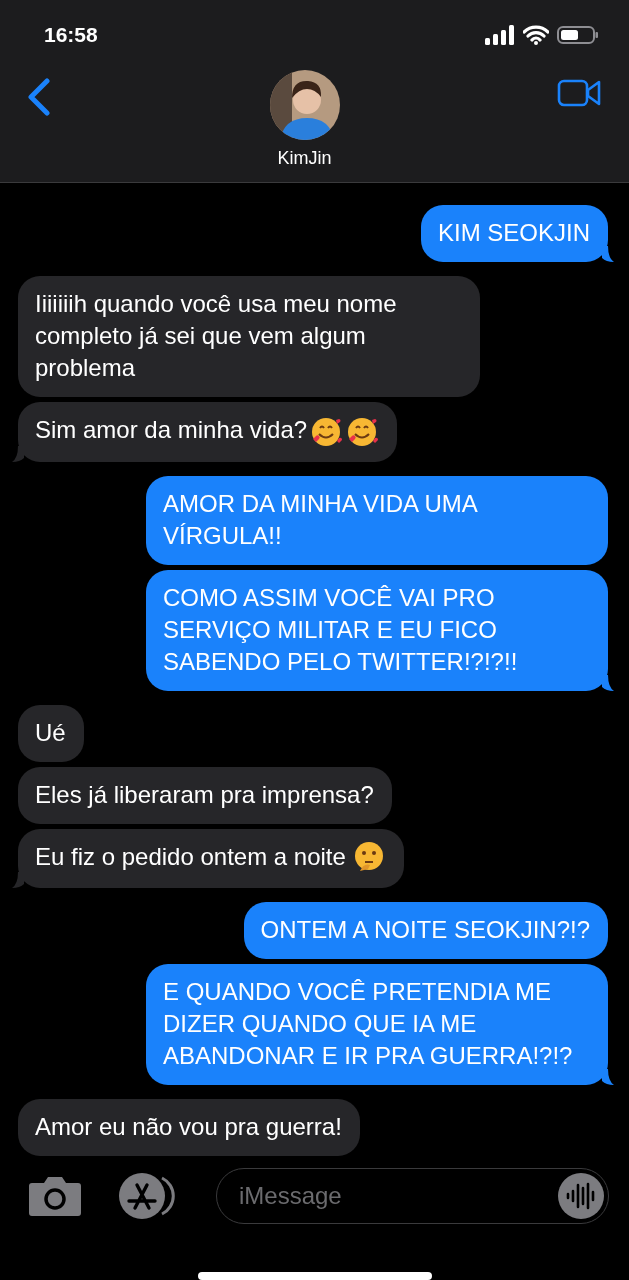 This screenshot has width=629, height=1280. I want to click on sent-message-bubble: ONTEM A NOITE SEOKJIN?!?, so click(425, 931).